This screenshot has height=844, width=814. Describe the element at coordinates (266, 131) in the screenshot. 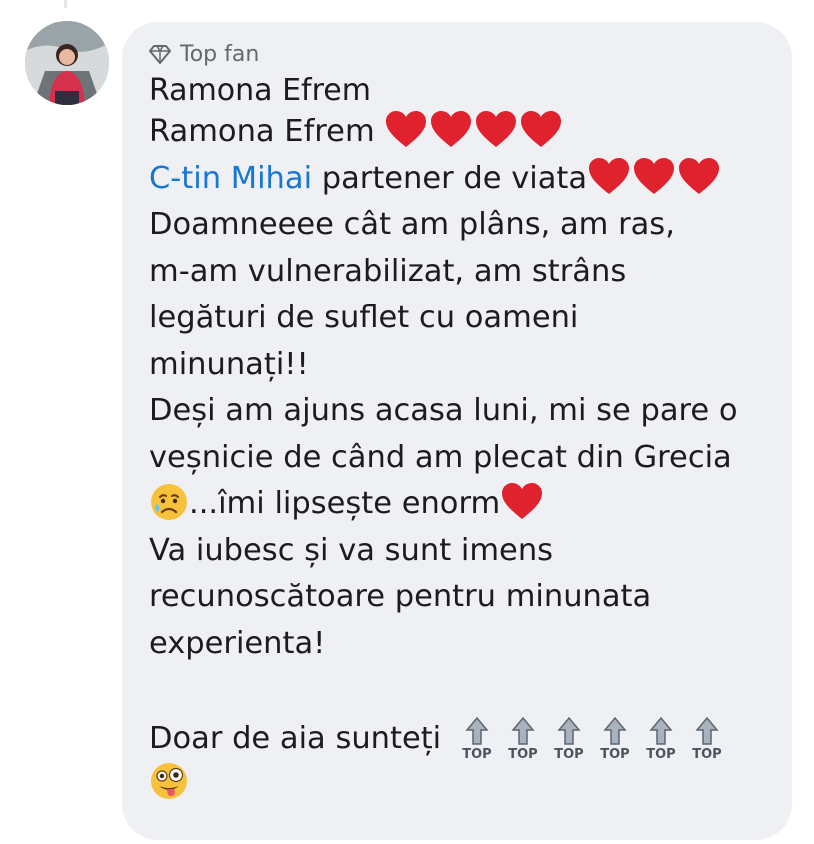

I see `tagged-name: Ramona Efrem` at that location.